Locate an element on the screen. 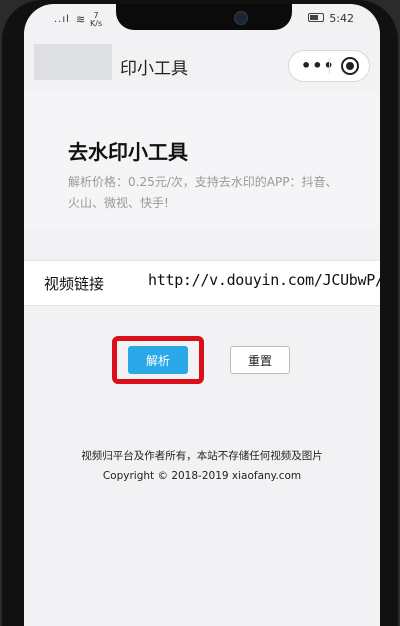 This screenshot has height=626, width=400. net-speed-unit: K/s is located at coordinates (96, 23).